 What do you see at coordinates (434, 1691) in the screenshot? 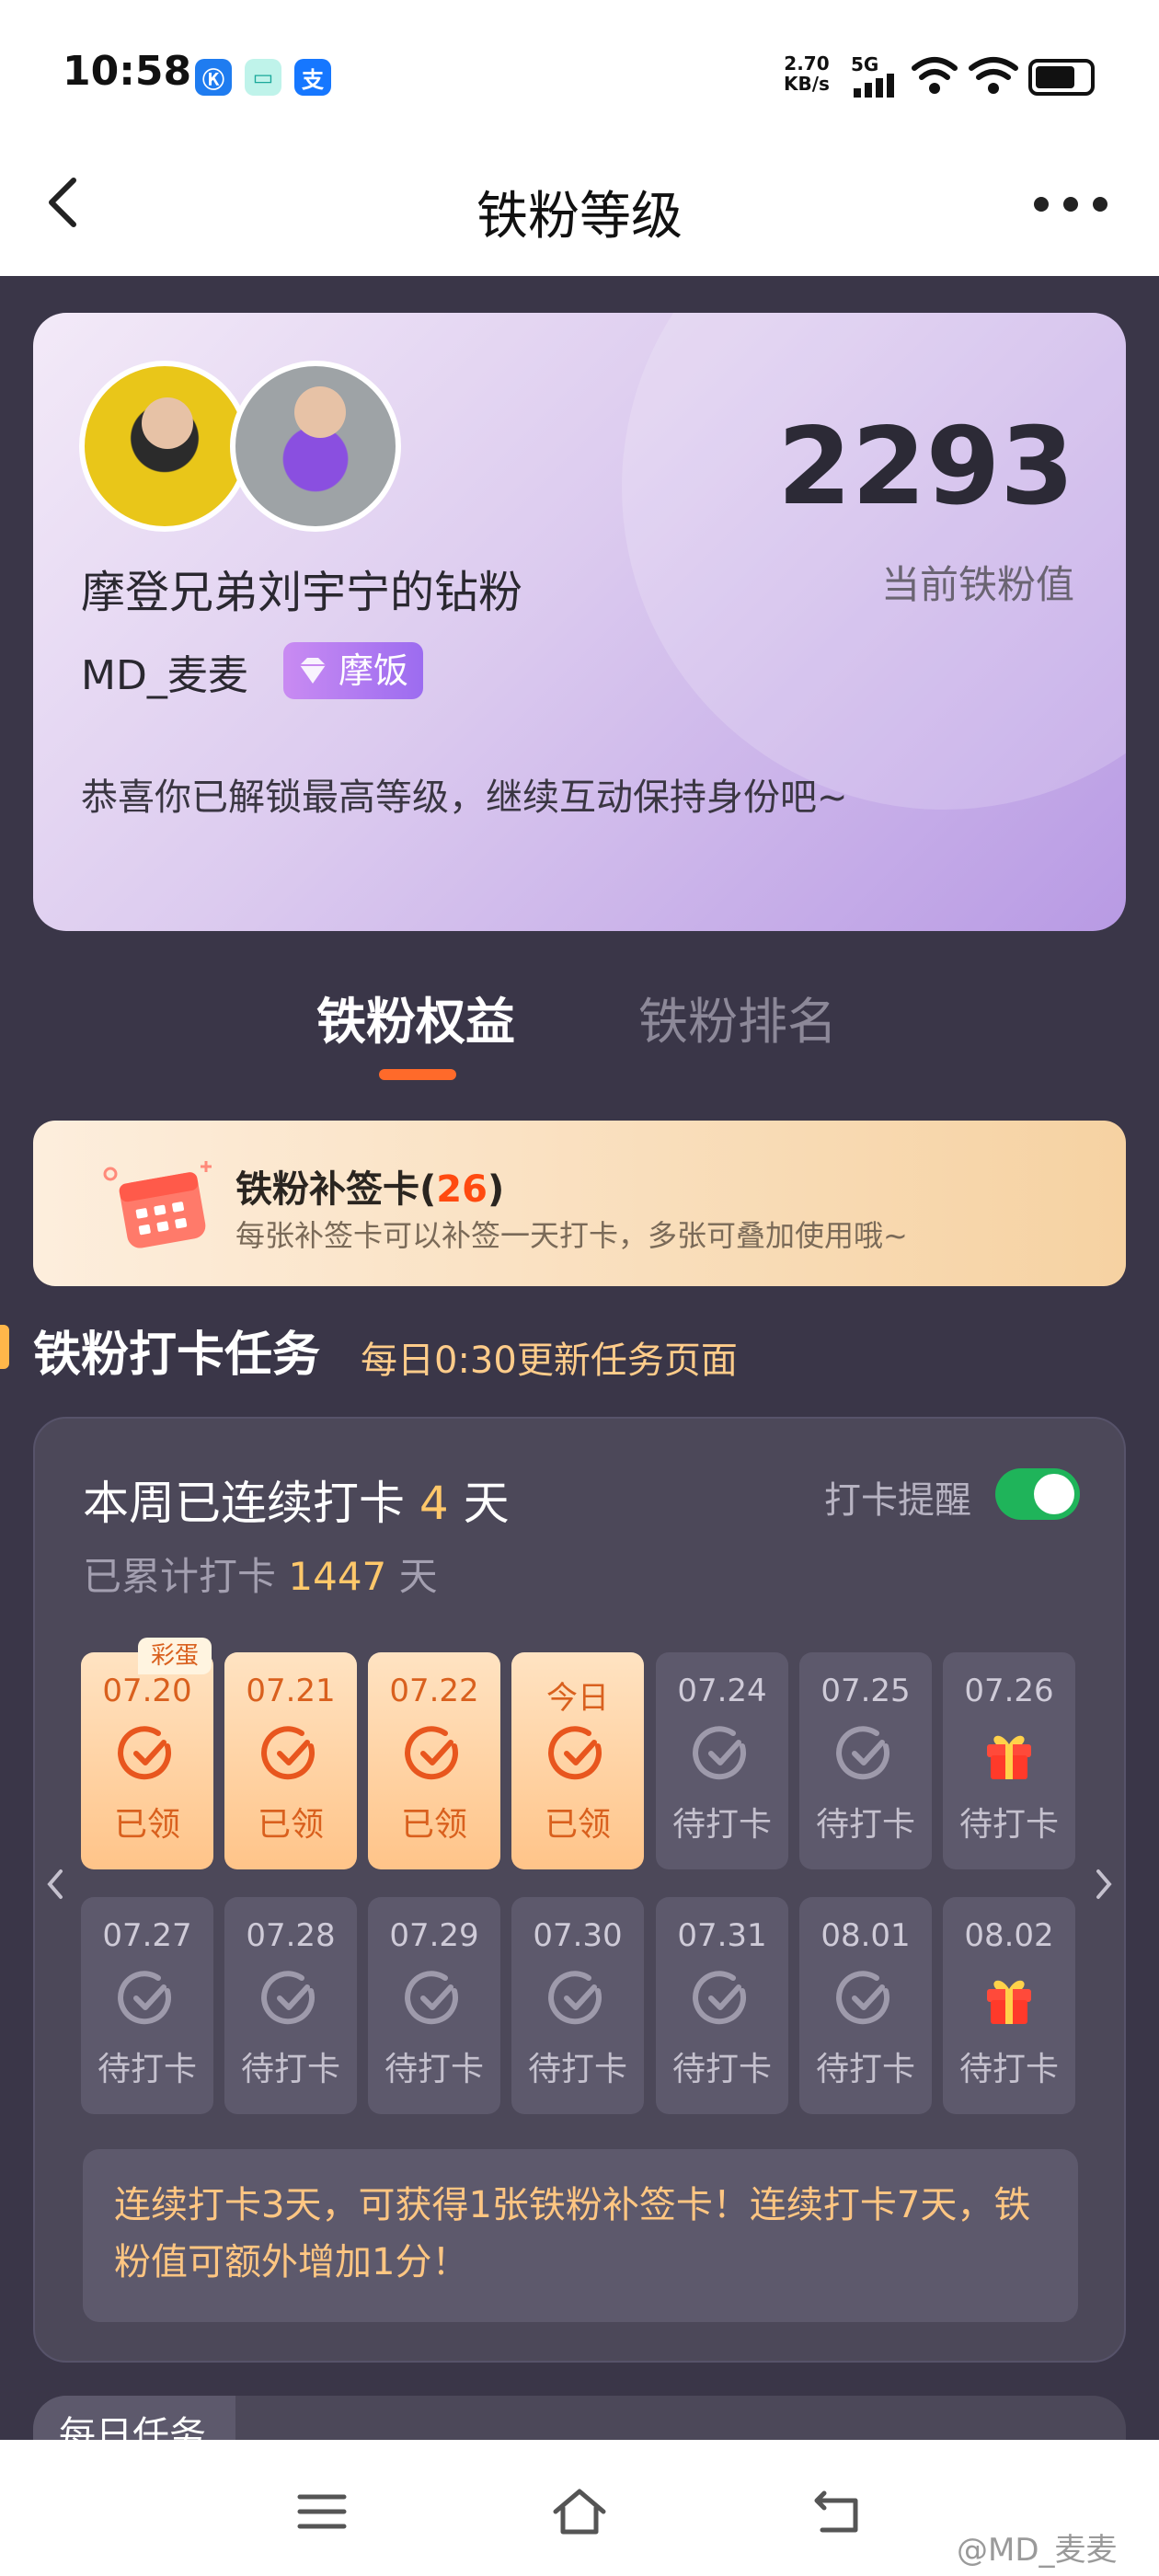
I see `checkin-day-date: 07.22` at bounding box center [434, 1691].